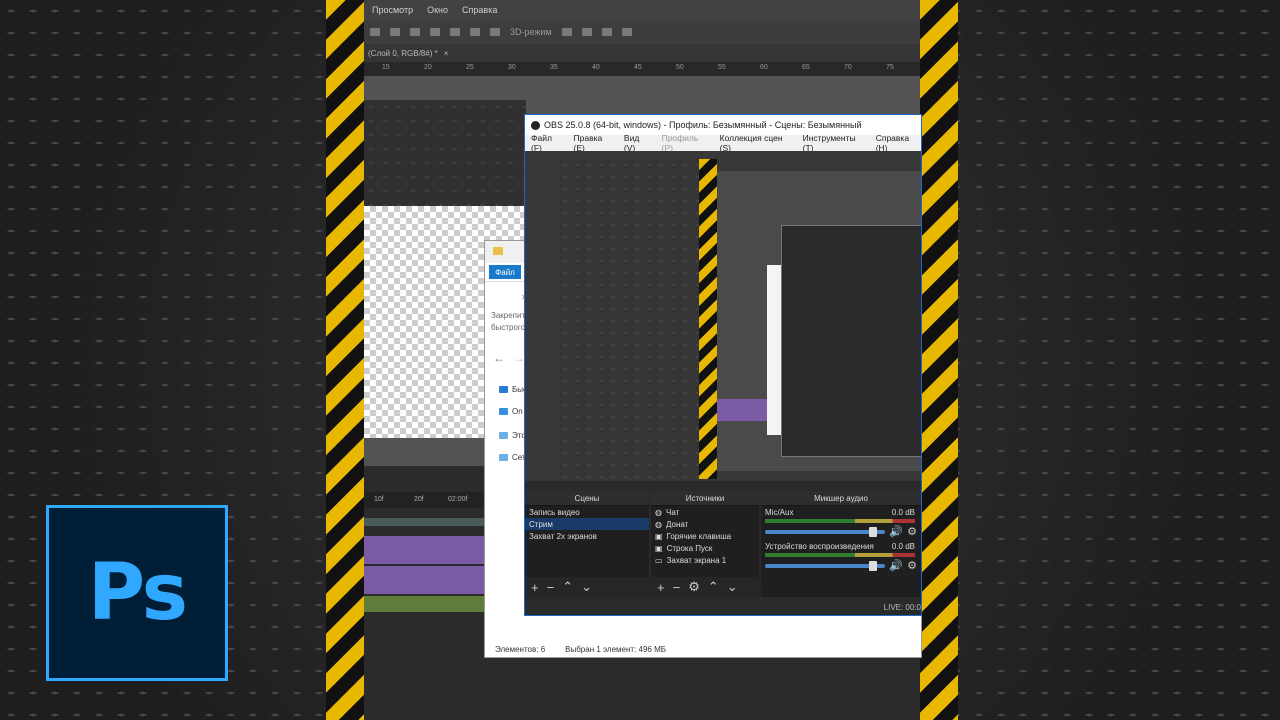 This screenshot has height=720, width=1280. What do you see at coordinates (479, 10) in the screenshot?
I see `ps-menu-help: Справка` at bounding box center [479, 10].